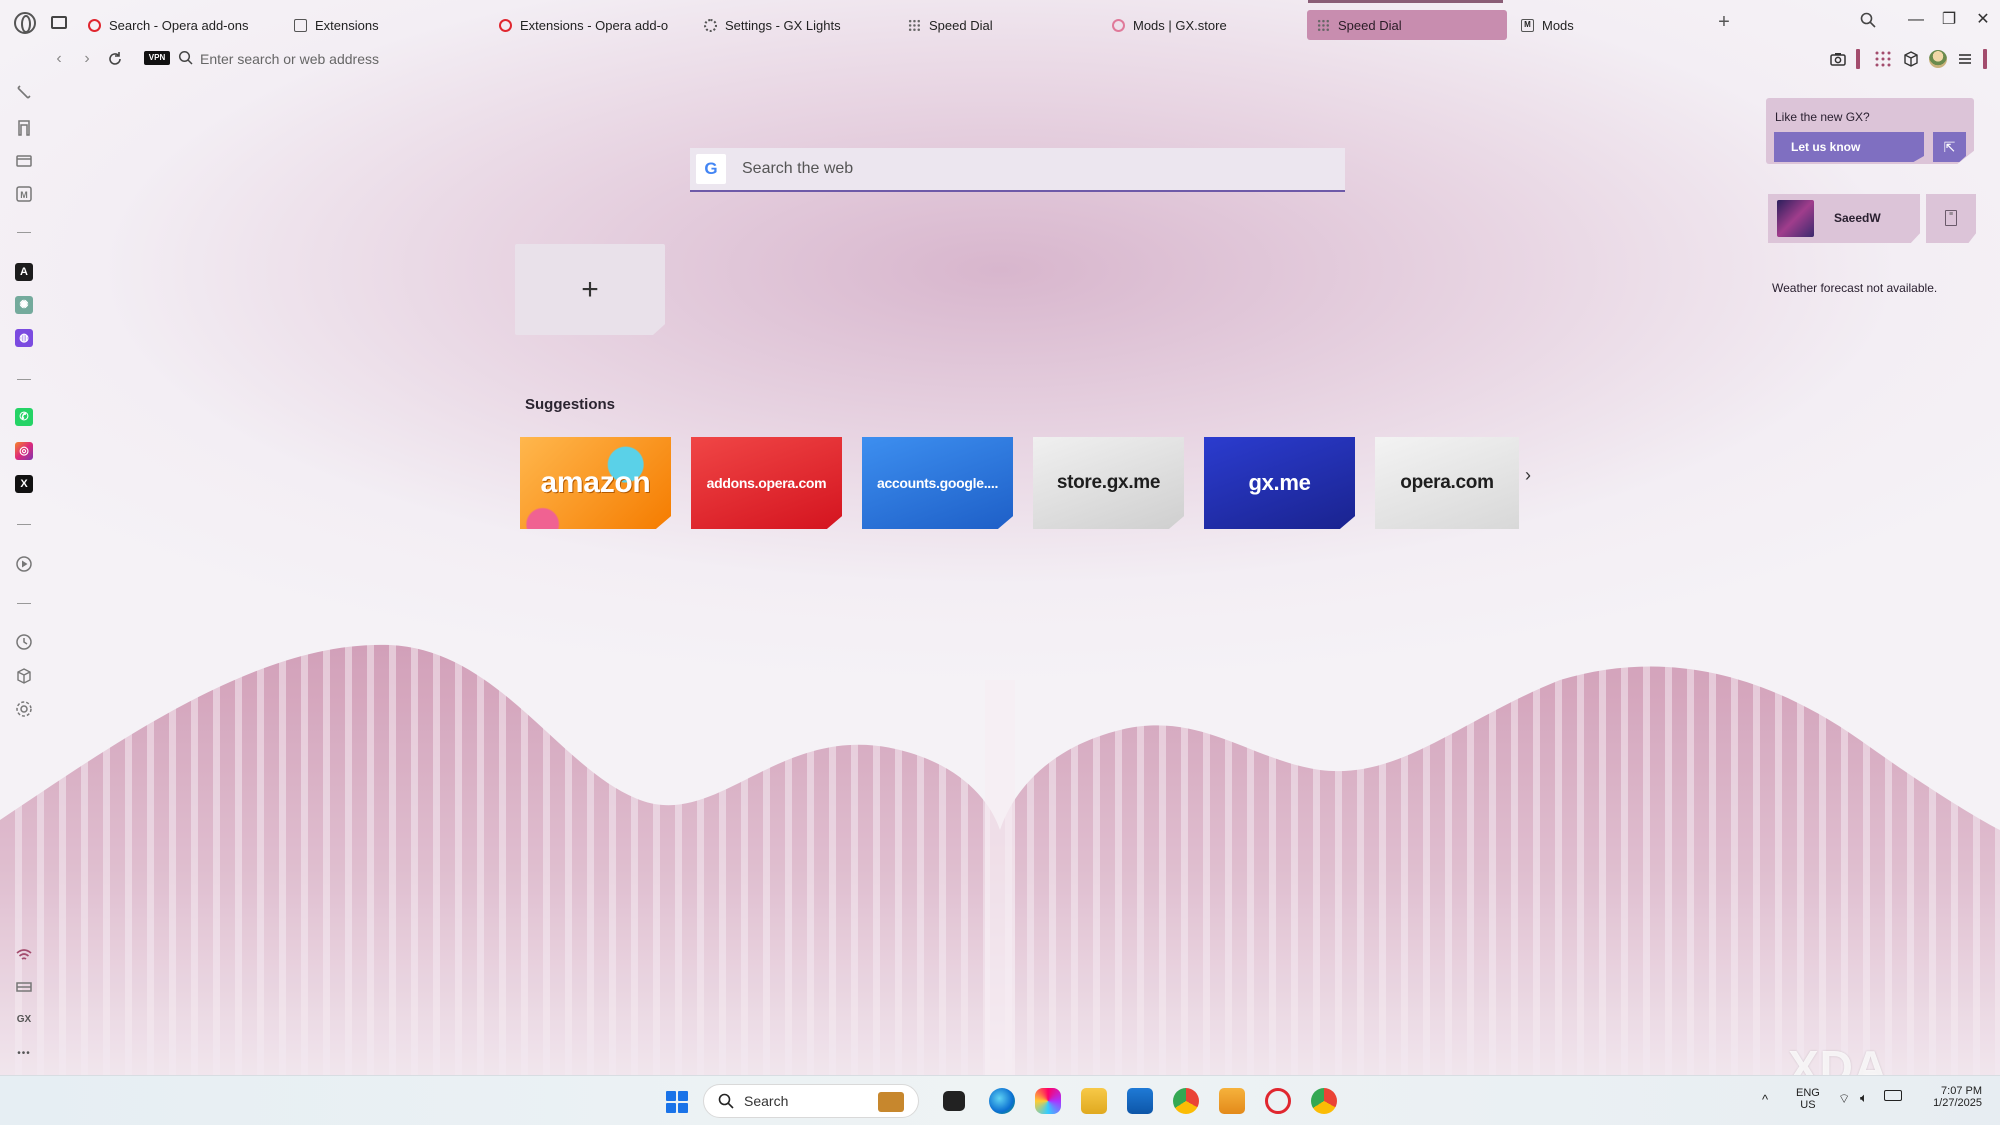 The width and height of the screenshot is (2000, 1125). I want to click on windows-taskbar: ^ ENG US ⌔ 🔈︎ 7:07 PM 1/27/2025, so click(1000, 1100).